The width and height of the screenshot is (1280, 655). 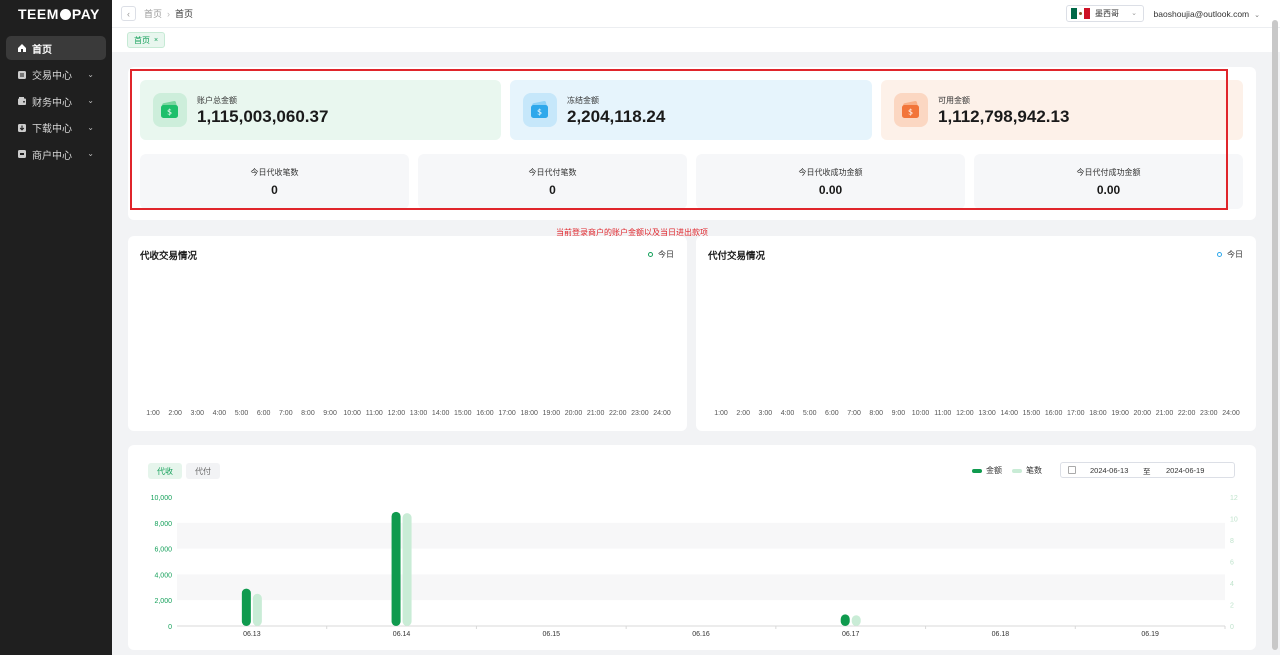 I want to click on y-right-tick-label: 4, so click(x=1232, y=584).